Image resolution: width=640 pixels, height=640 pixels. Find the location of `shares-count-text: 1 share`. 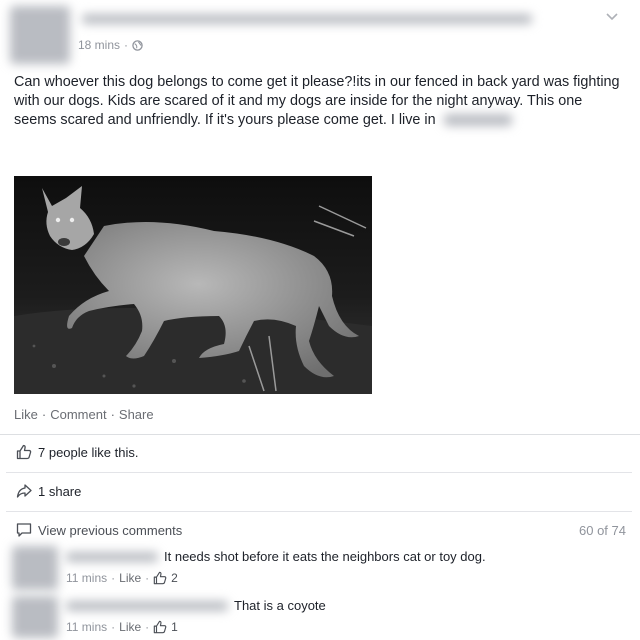

shares-count-text: 1 share is located at coordinates (60, 491).